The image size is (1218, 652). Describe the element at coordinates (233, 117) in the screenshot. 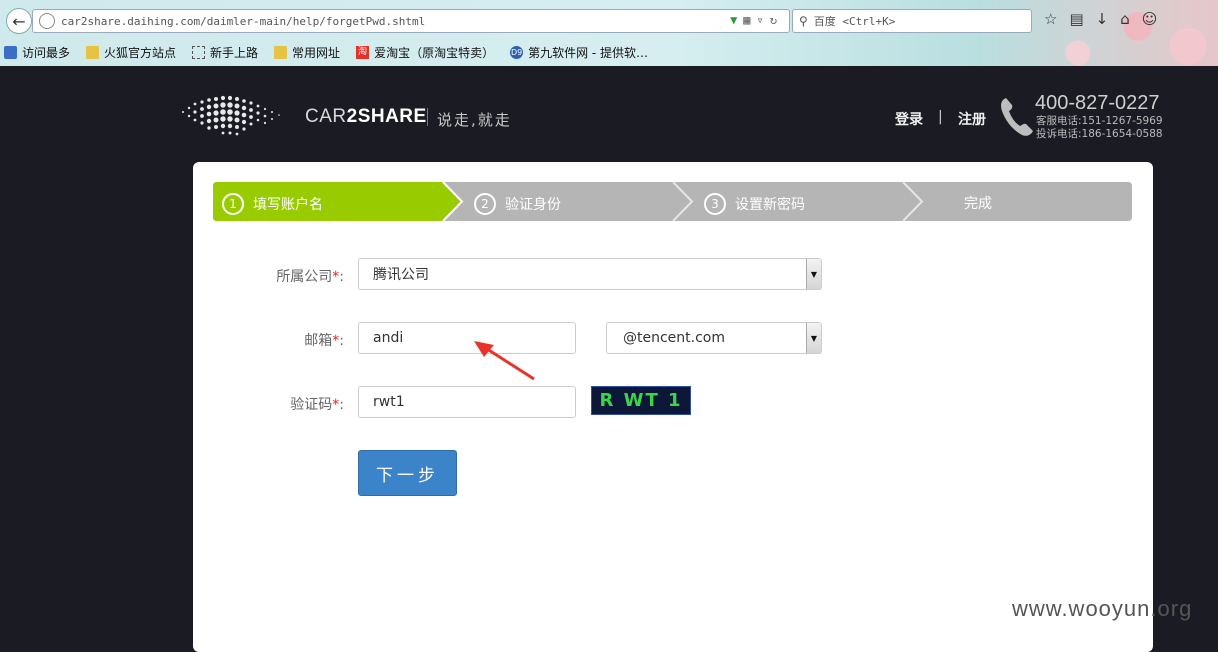

I see `logo-dots-icon` at that location.